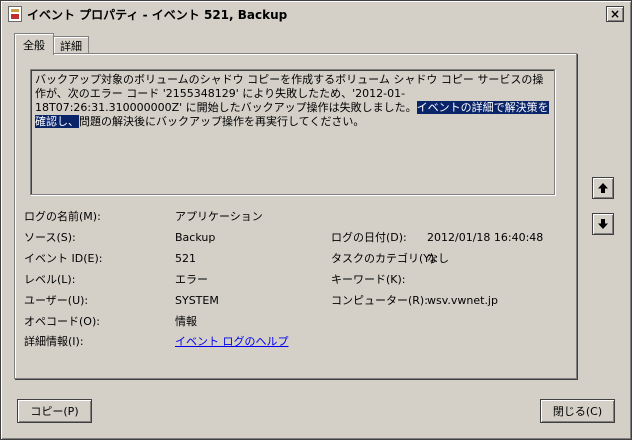  What do you see at coordinates (316, 14) in the screenshot?
I see `title-bar: イベント プロパティ - イベント 521, Backup ×` at bounding box center [316, 14].